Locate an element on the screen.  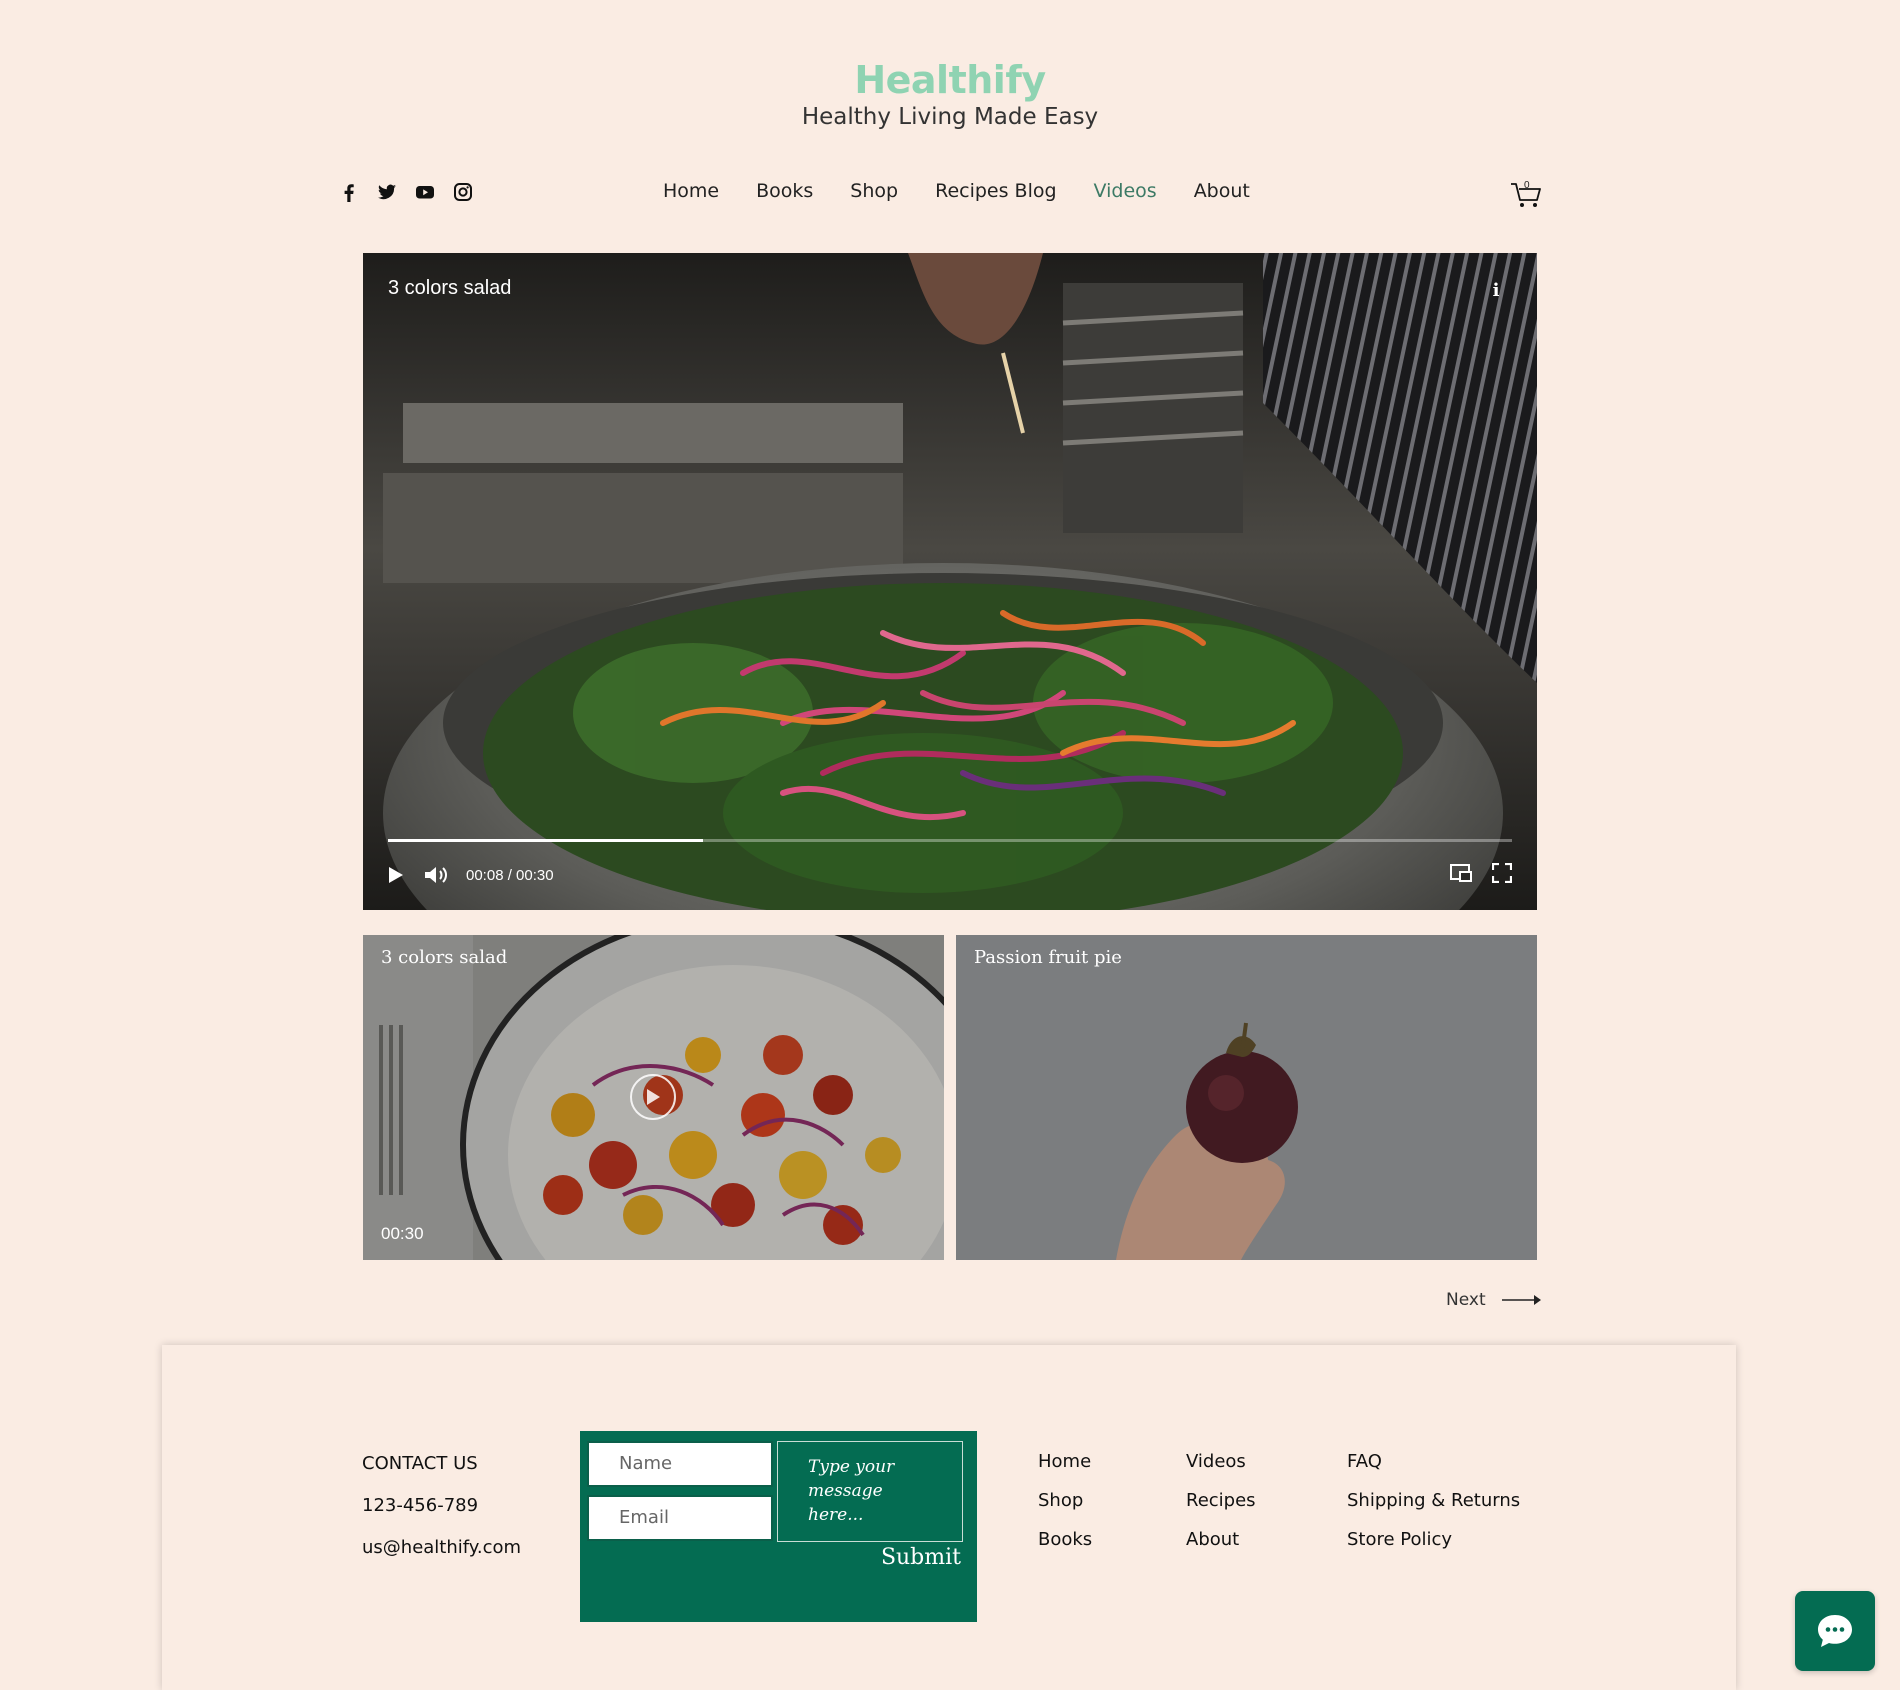
nav-about: About is located at coordinates (1222, 191).